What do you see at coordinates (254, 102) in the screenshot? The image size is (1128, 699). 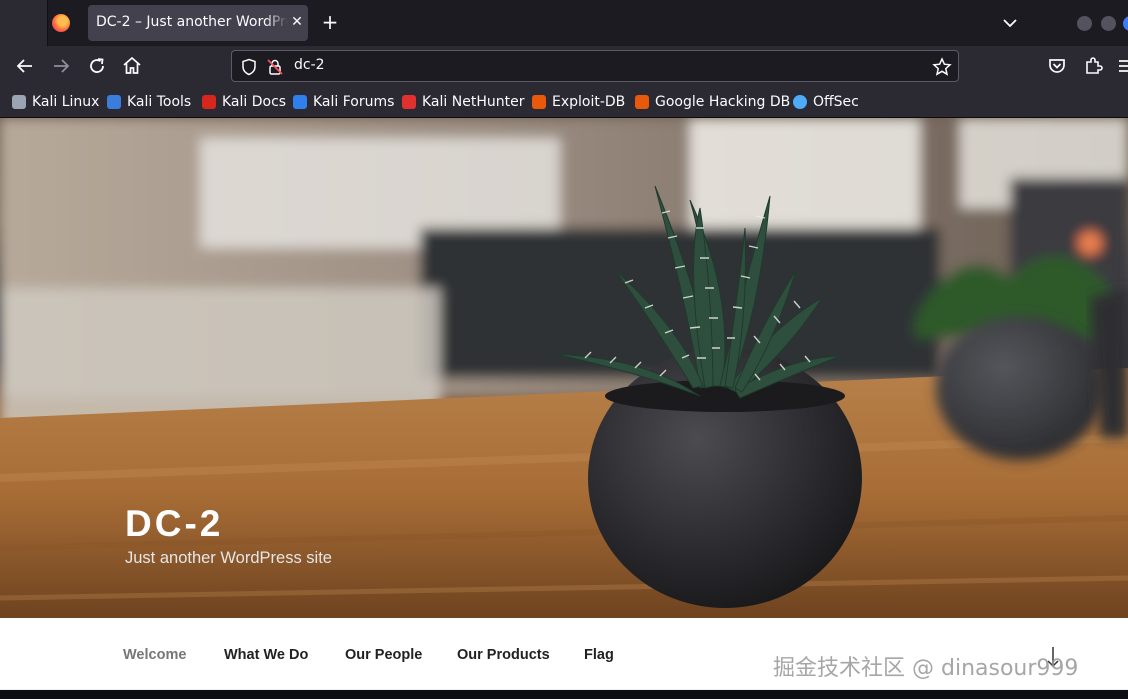 I see `bookmark-label: Kali Docs` at bounding box center [254, 102].